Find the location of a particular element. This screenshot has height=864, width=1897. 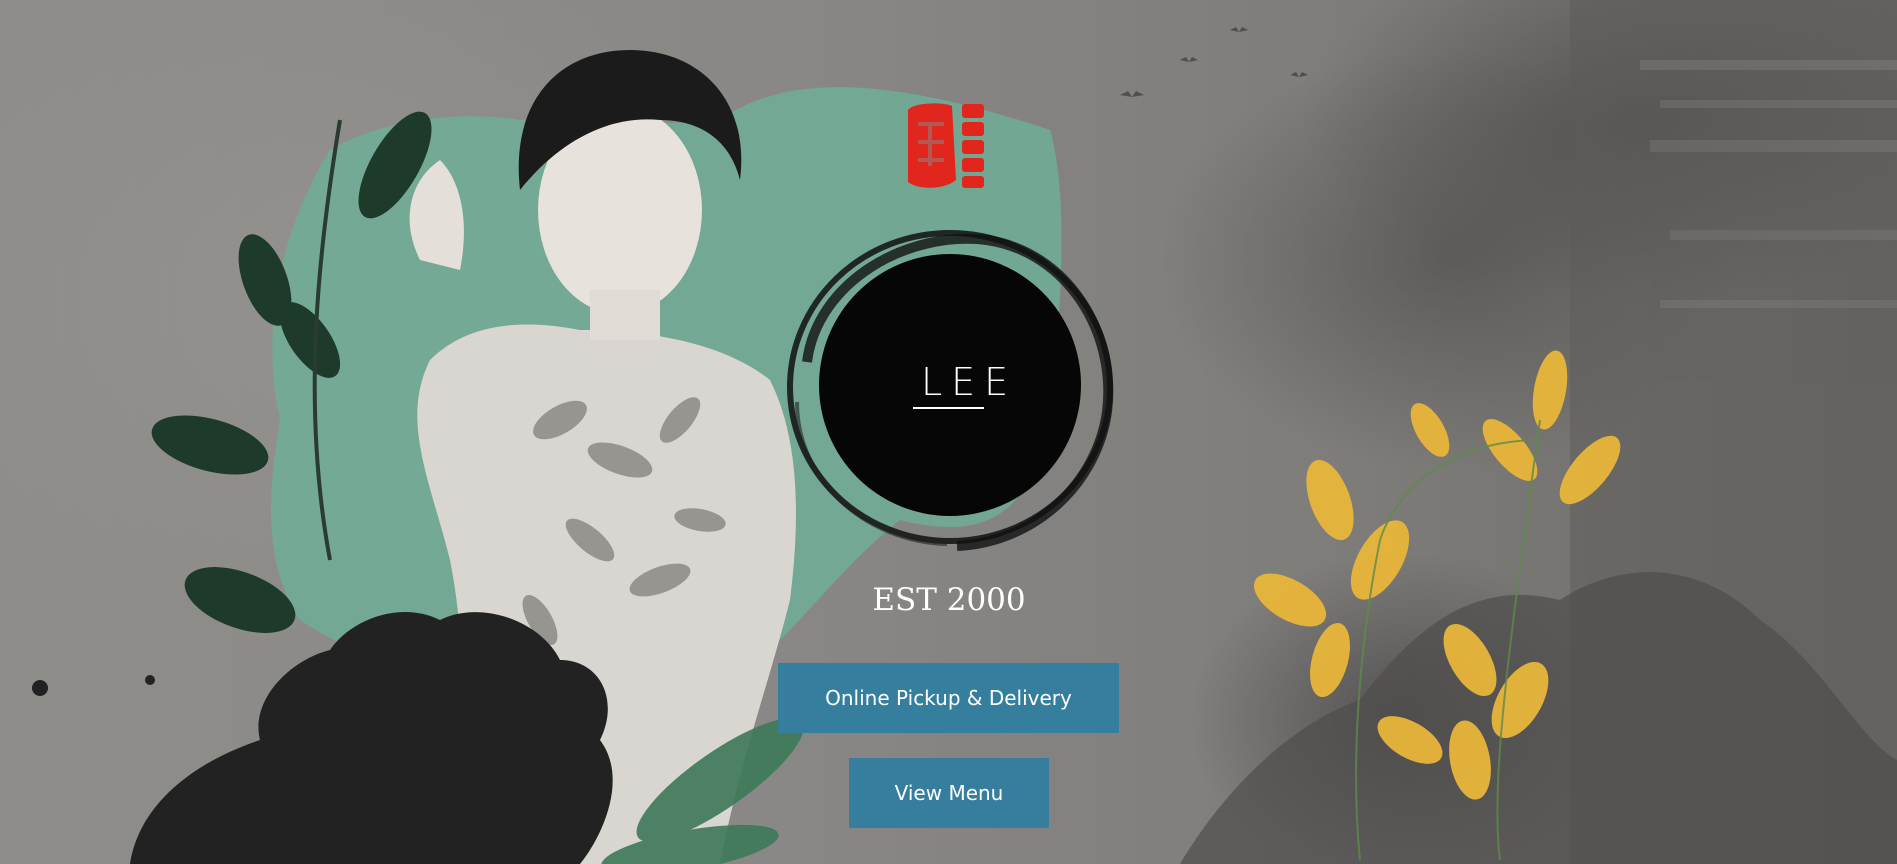

established-year: EST 2000 is located at coordinates (949, 600).